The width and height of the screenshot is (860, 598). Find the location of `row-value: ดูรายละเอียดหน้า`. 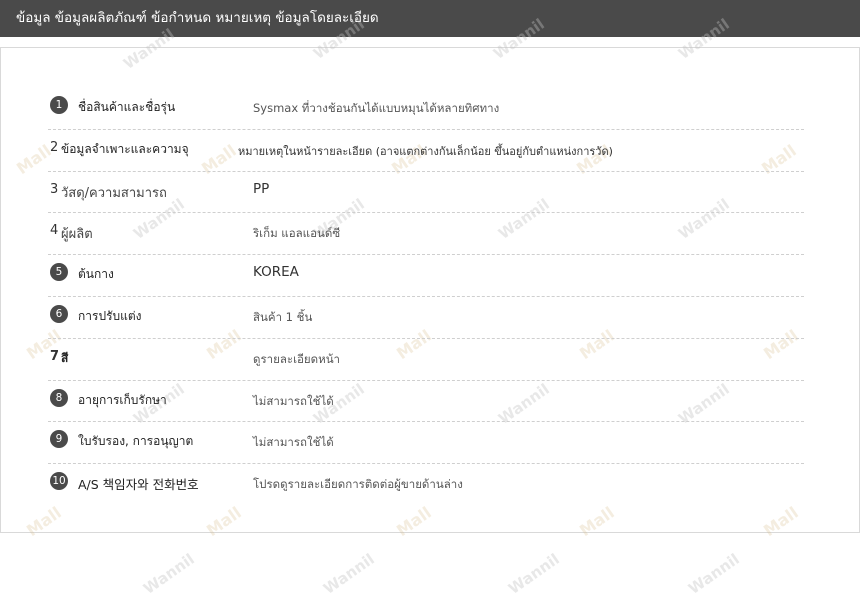

row-value: ดูรายละเอียดหน้า is located at coordinates (297, 358).